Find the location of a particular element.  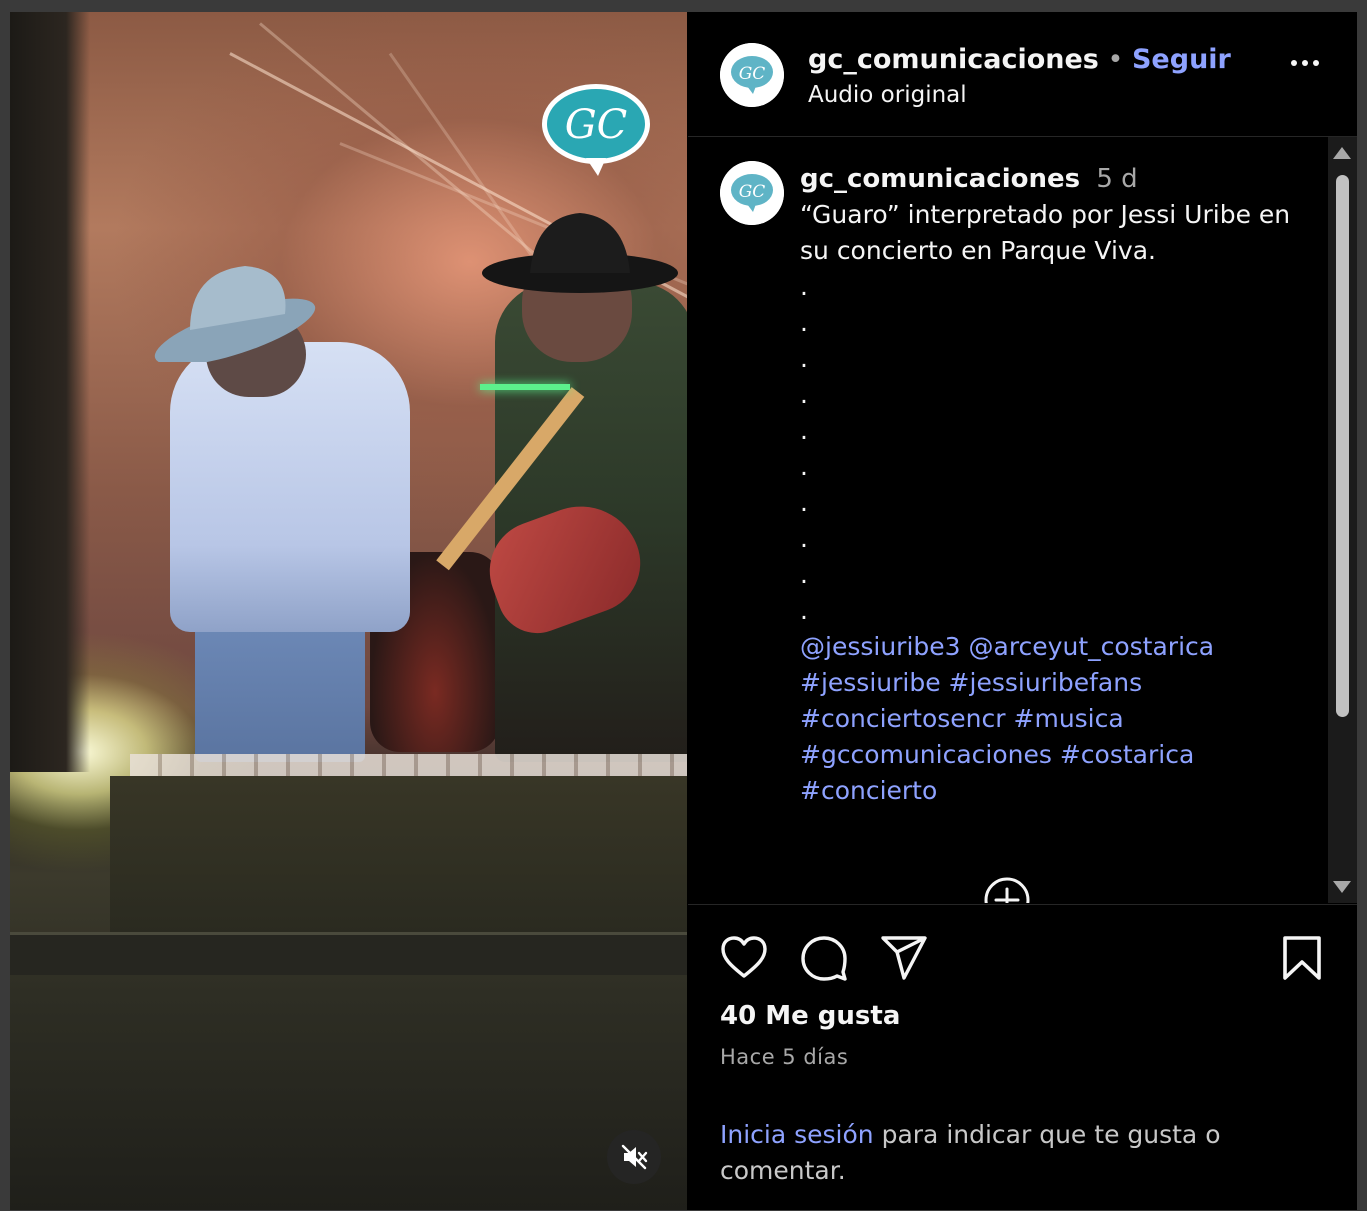

green-light is located at coordinates (525, 387).